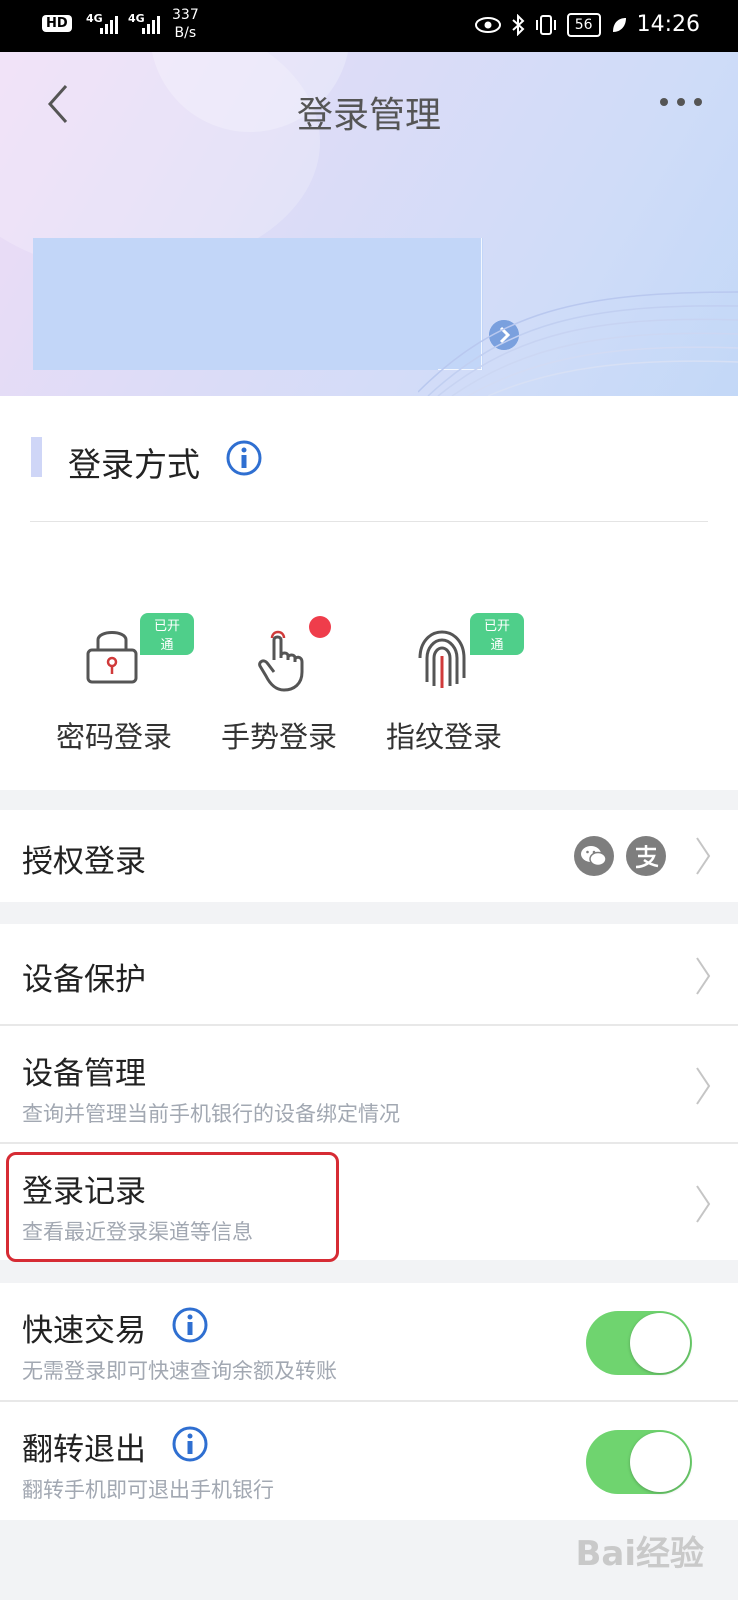 Image resolution: width=738 pixels, height=1600 pixels. What do you see at coordinates (57, 23) in the screenshot?
I see `hd-icon: HD` at bounding box center [57, 23].